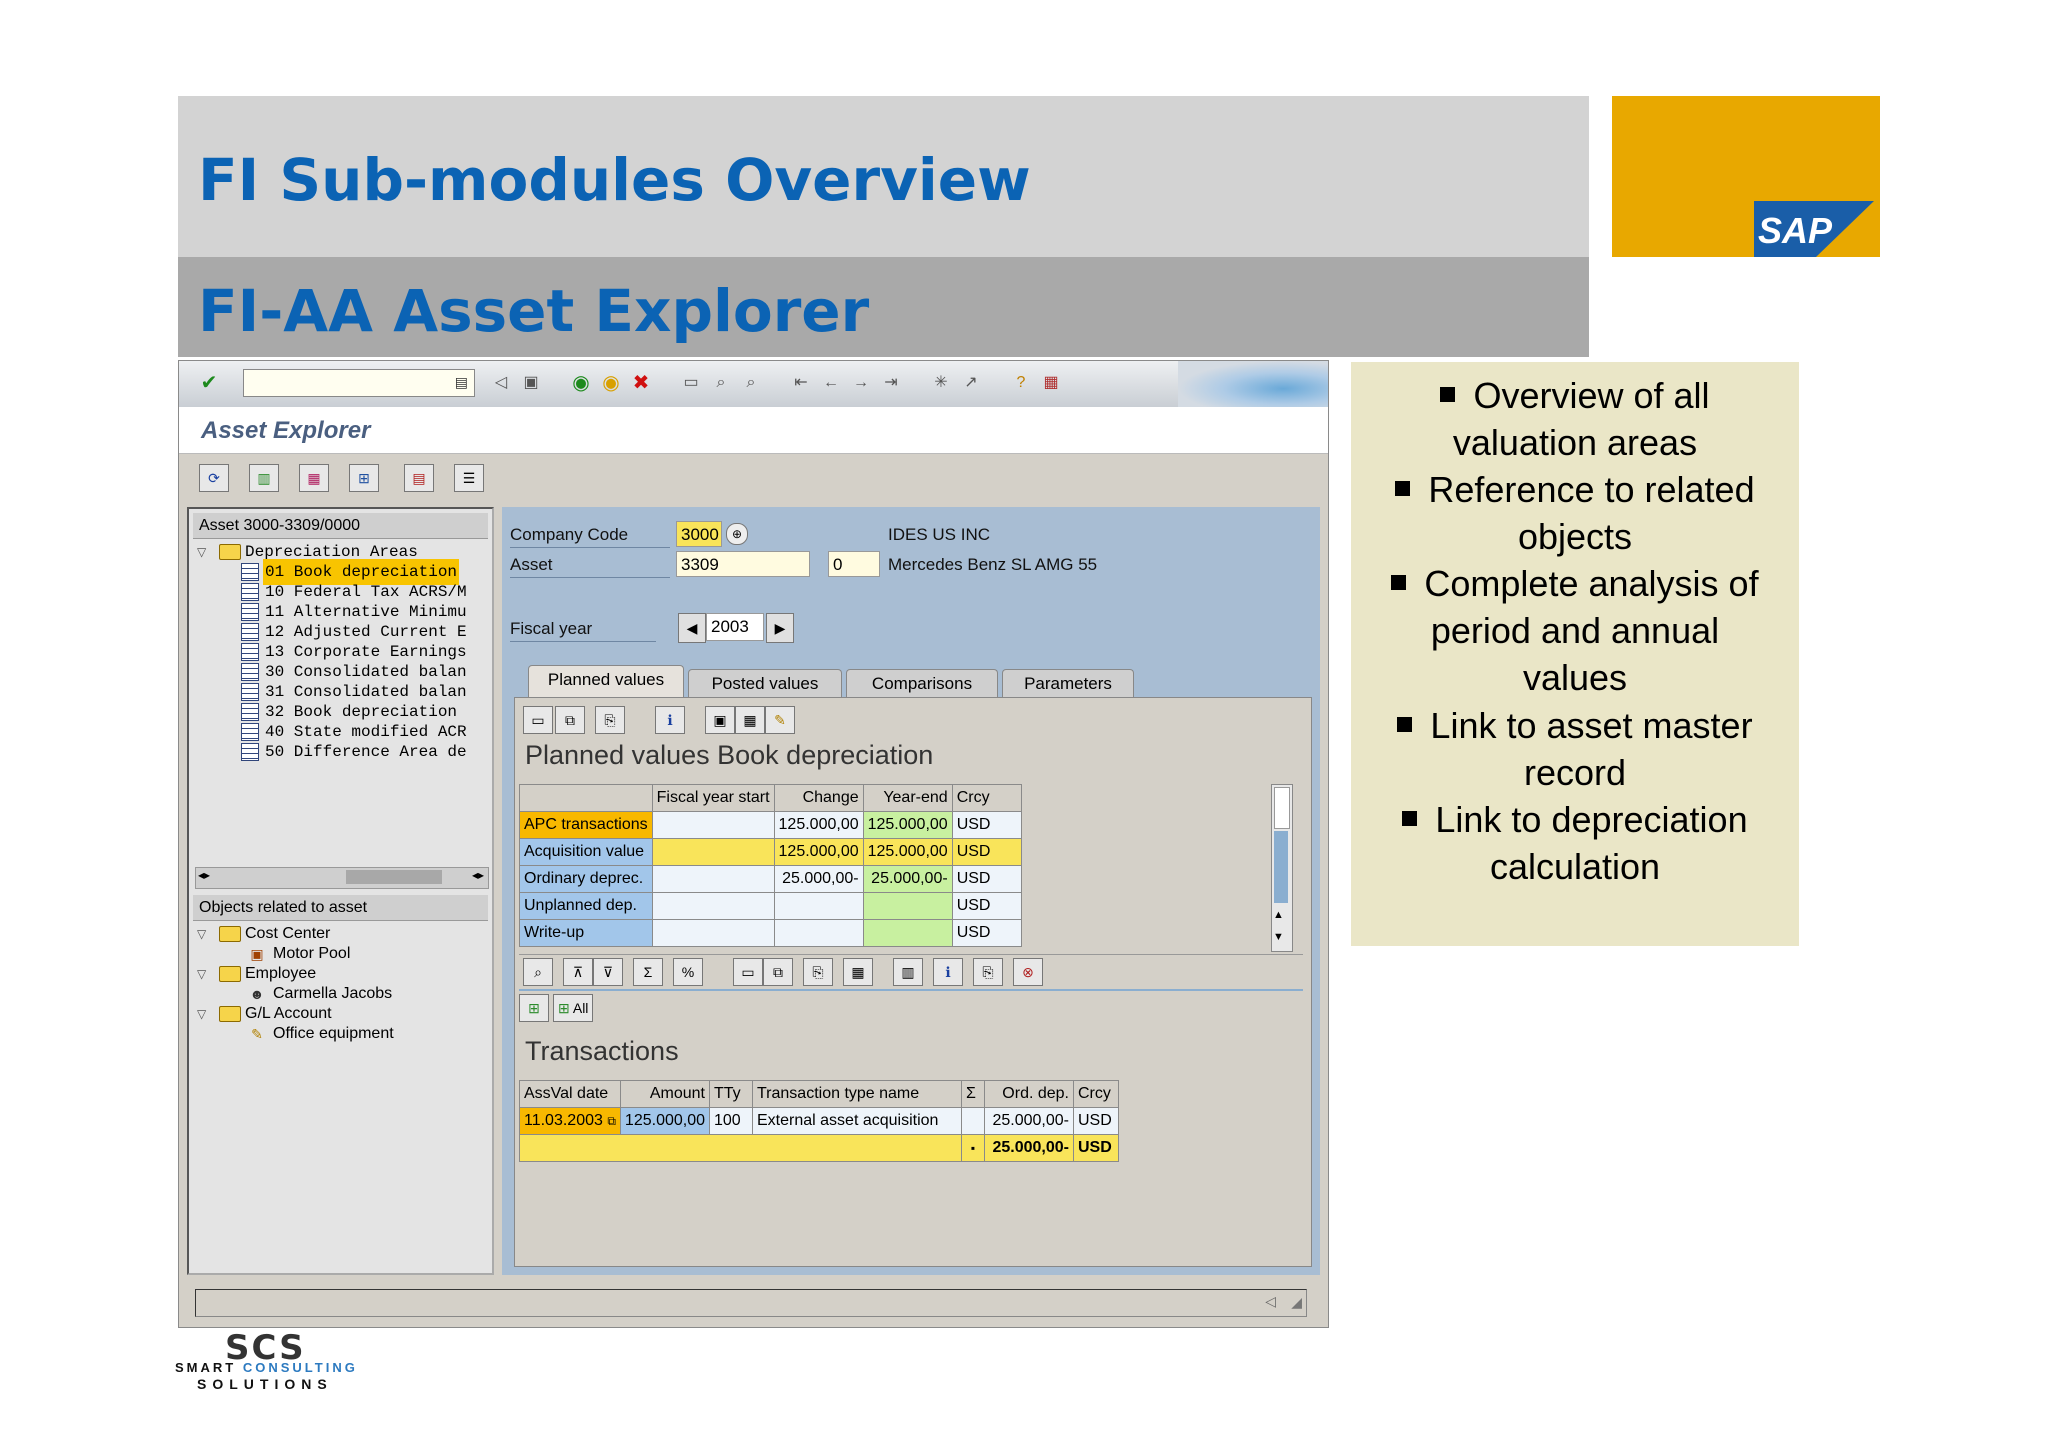  What do you see at coordinates (801, 383) in the screenshot?
I see `first-page-icon: ⇤` at bounding box center [801, 383].